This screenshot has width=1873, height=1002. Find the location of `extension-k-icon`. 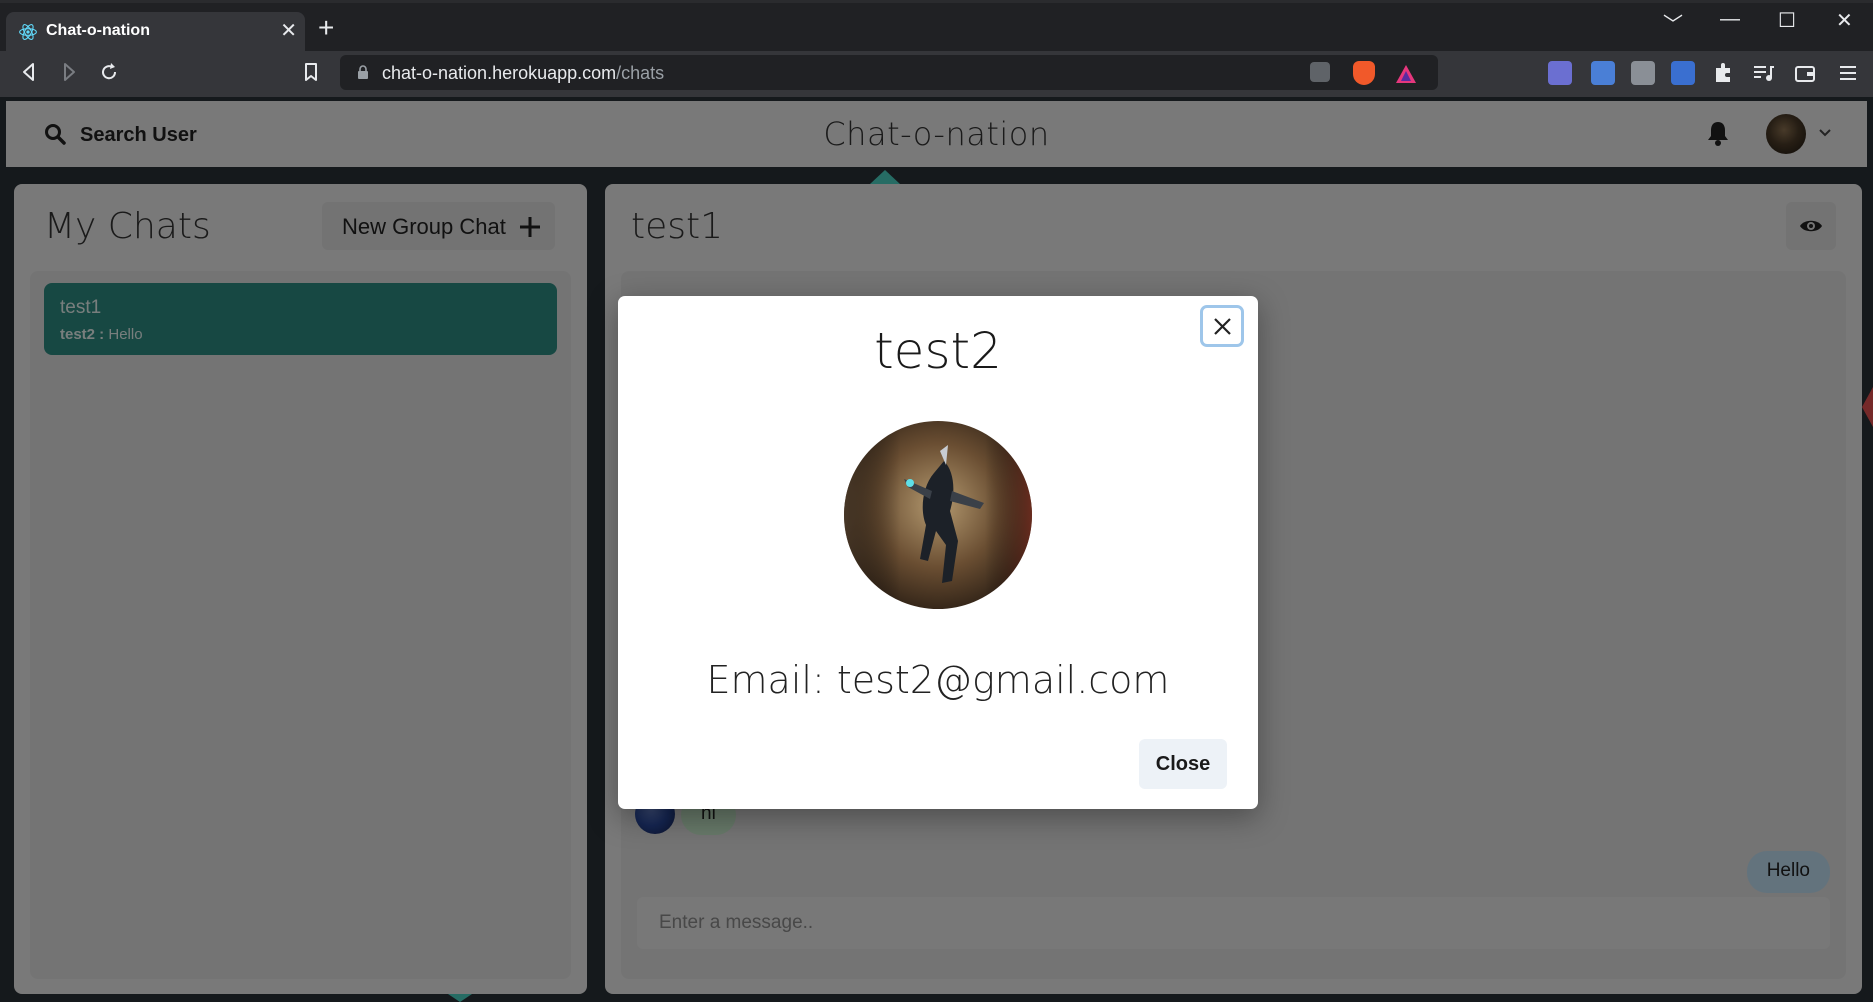

extension-k-icon is located at coordinates (1643, 73).